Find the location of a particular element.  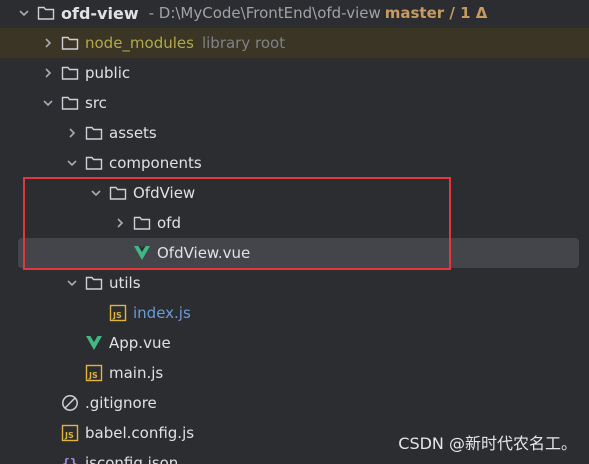

csdn-watermark: CSDN @新时代农名工。 is located at coordinates (487, 443).